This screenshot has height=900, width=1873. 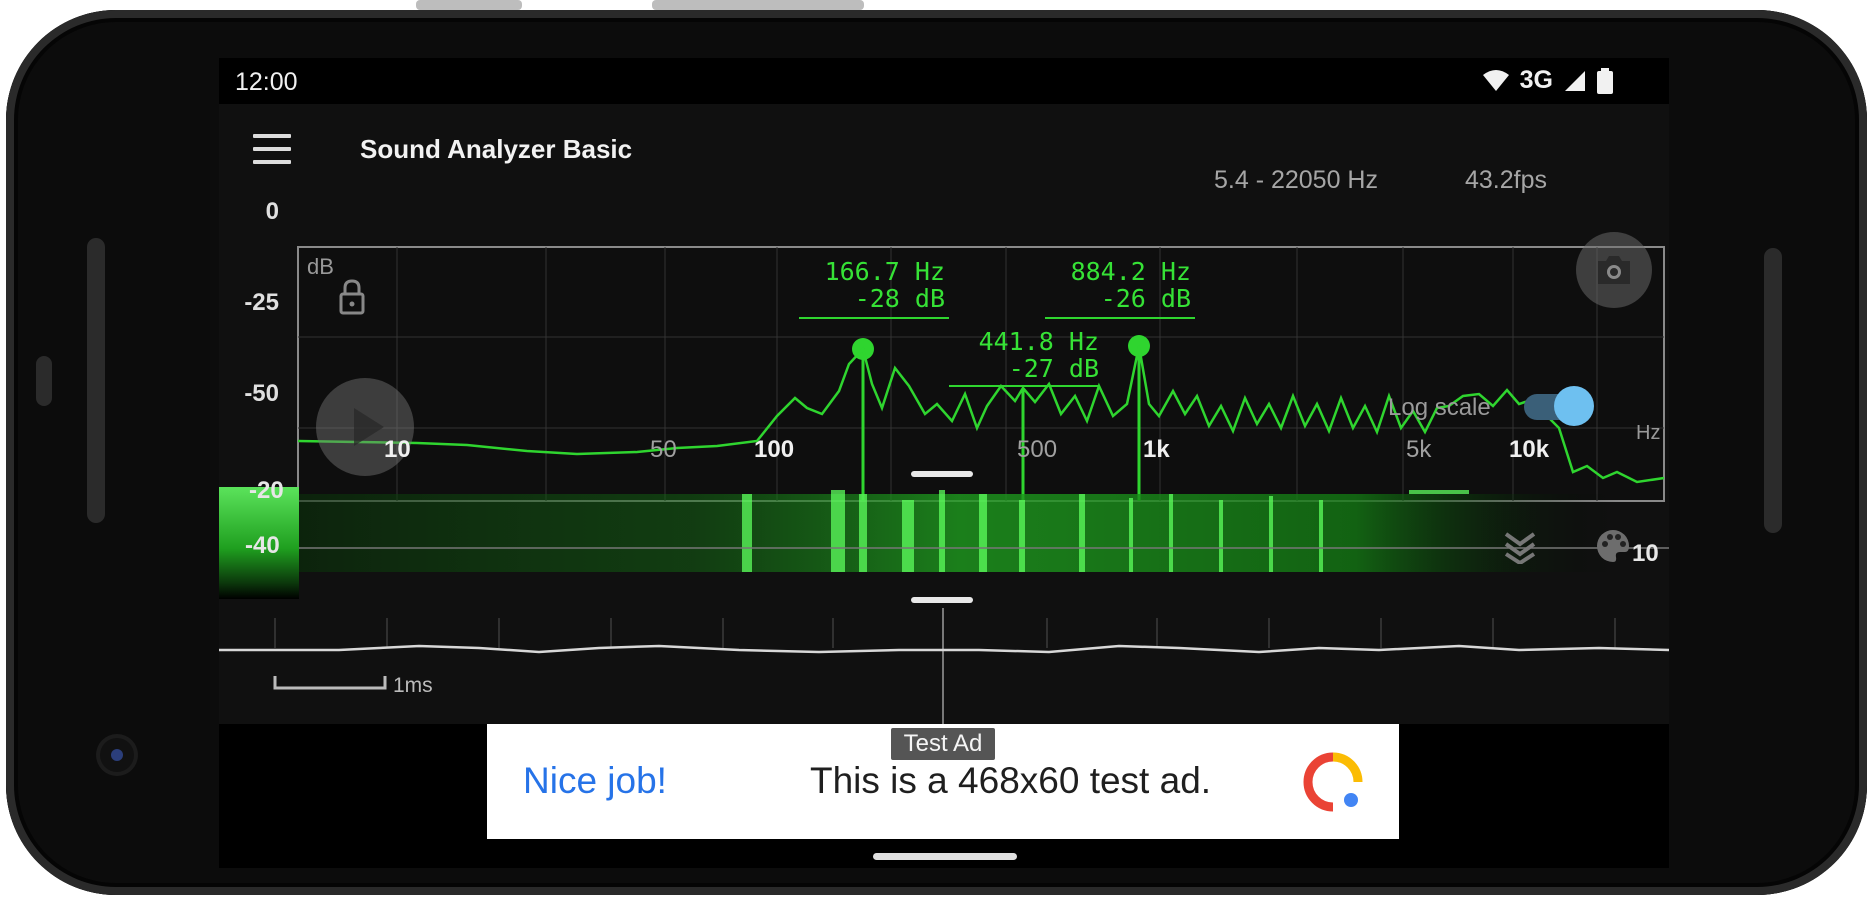 What do you see at coordinates (1575, 80) in the screenshot?
I see `signal-icon` at bounding box center [1575, 80].